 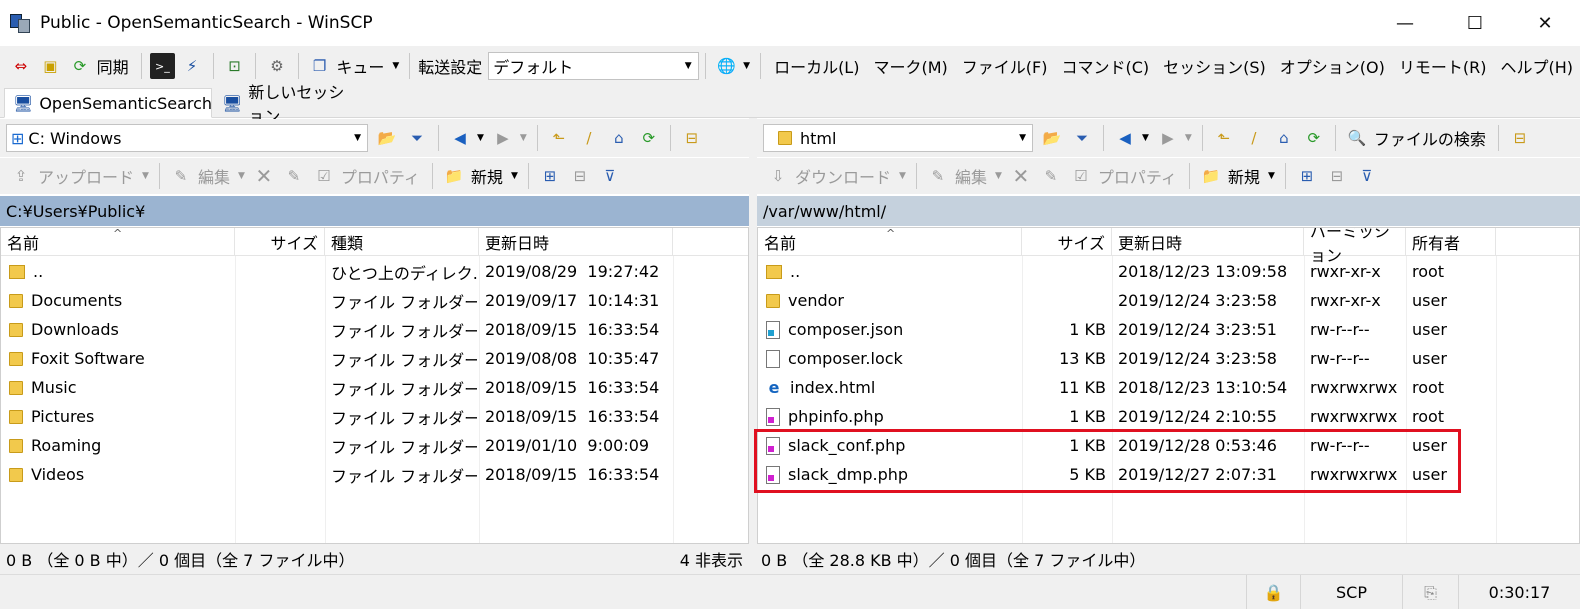 I want to click on download-button: ダウンロード, so click(x=843, y=176).